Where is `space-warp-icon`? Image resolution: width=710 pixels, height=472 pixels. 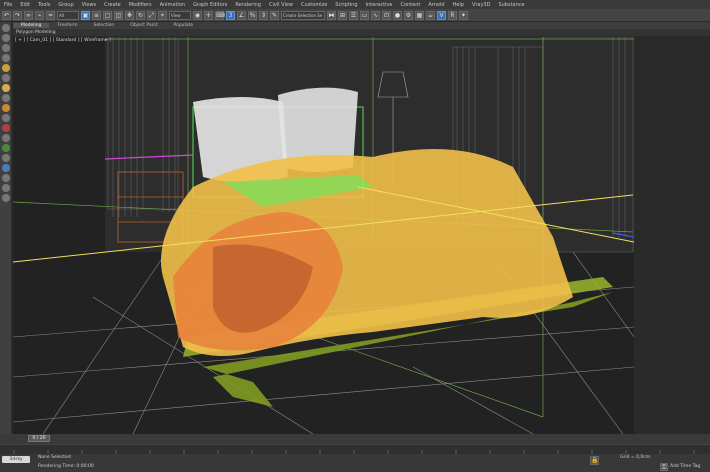
space-warp-icon is located at coordinates (5, 158).